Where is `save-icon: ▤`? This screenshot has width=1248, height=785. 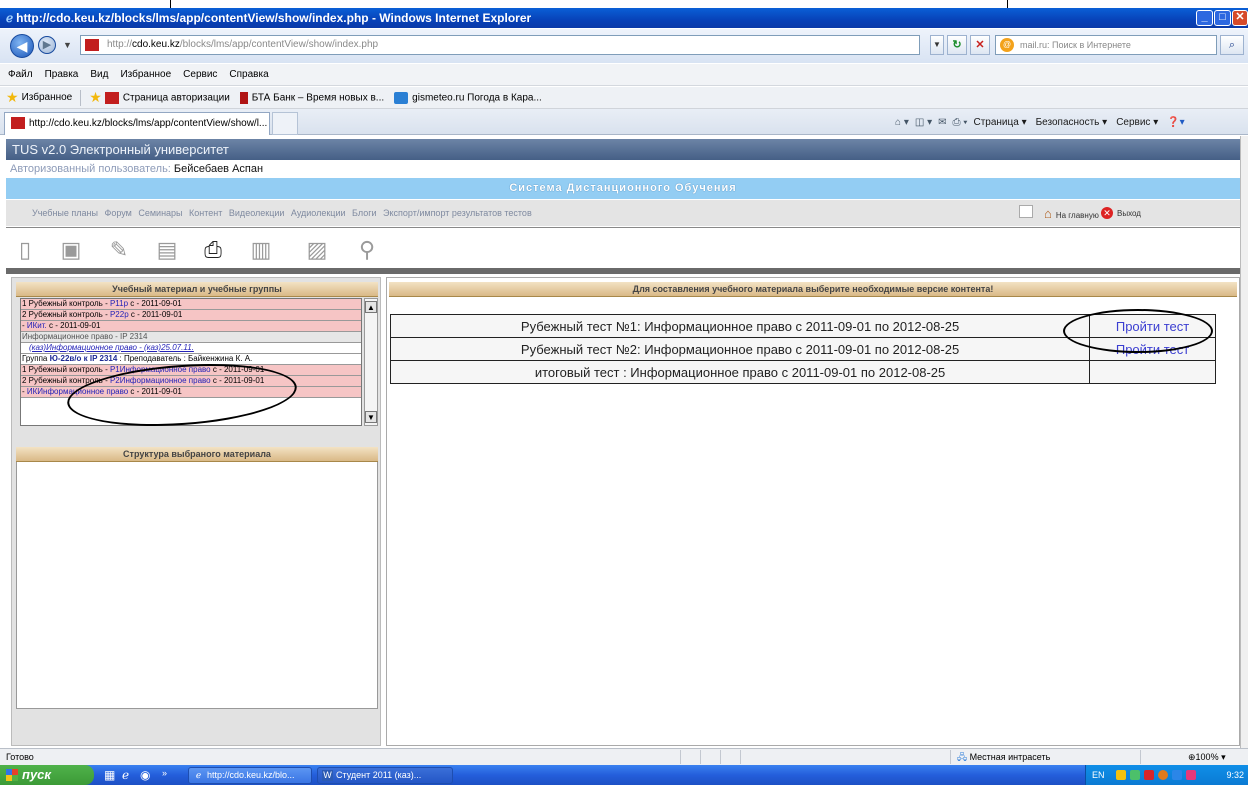
save-icon: ▤ is located at coordinates (167, 250).